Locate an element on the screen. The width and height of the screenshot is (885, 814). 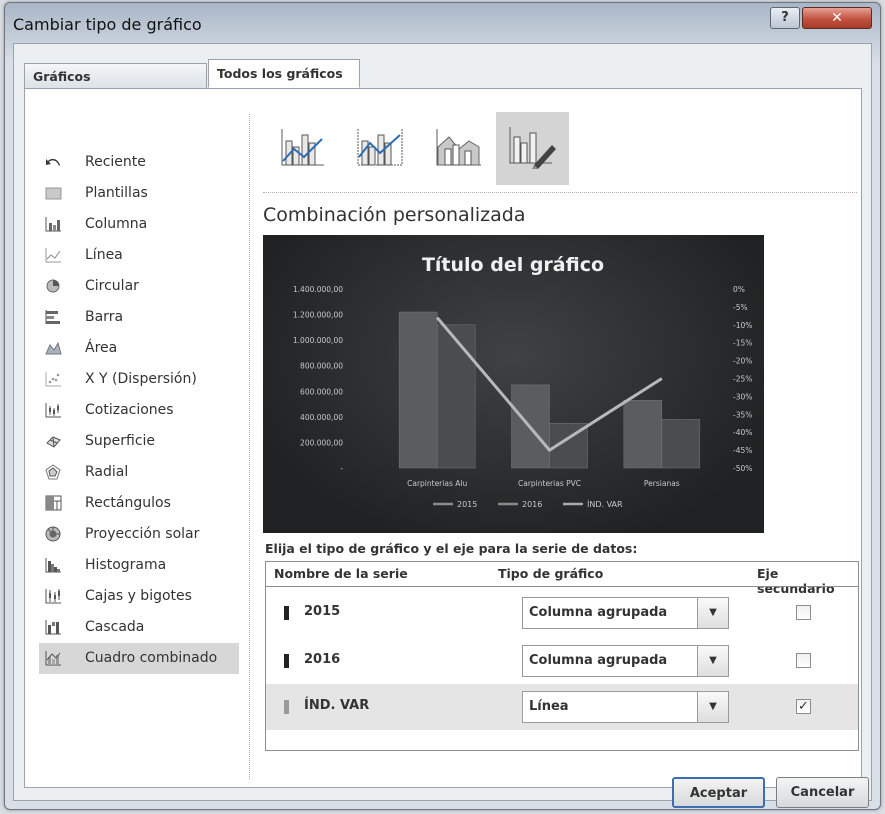
secondary-axis-checkbox: ✓ is located at coordinates (803, 706).